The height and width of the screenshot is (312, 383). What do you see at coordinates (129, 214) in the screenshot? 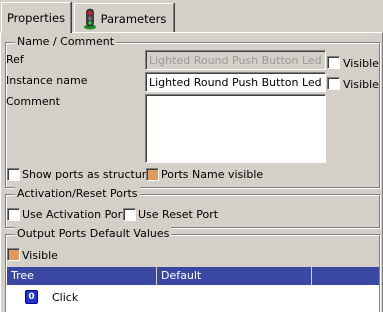
I see `use-reset-port-checkbox` at bounding box center [129, 214].